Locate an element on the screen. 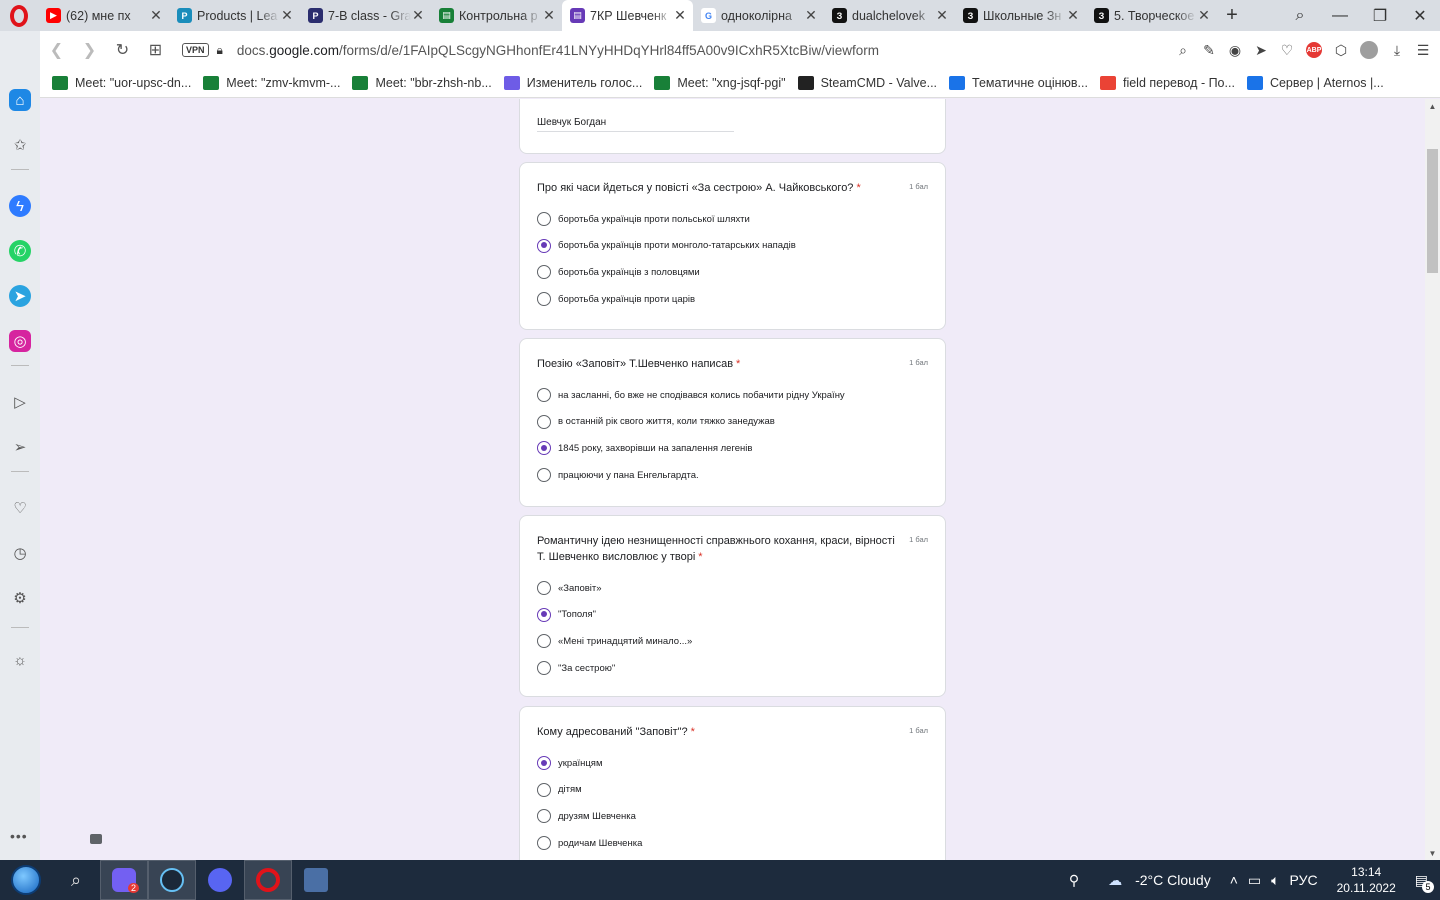  language-indicator: РУС is located at coordinates (1304, 880).